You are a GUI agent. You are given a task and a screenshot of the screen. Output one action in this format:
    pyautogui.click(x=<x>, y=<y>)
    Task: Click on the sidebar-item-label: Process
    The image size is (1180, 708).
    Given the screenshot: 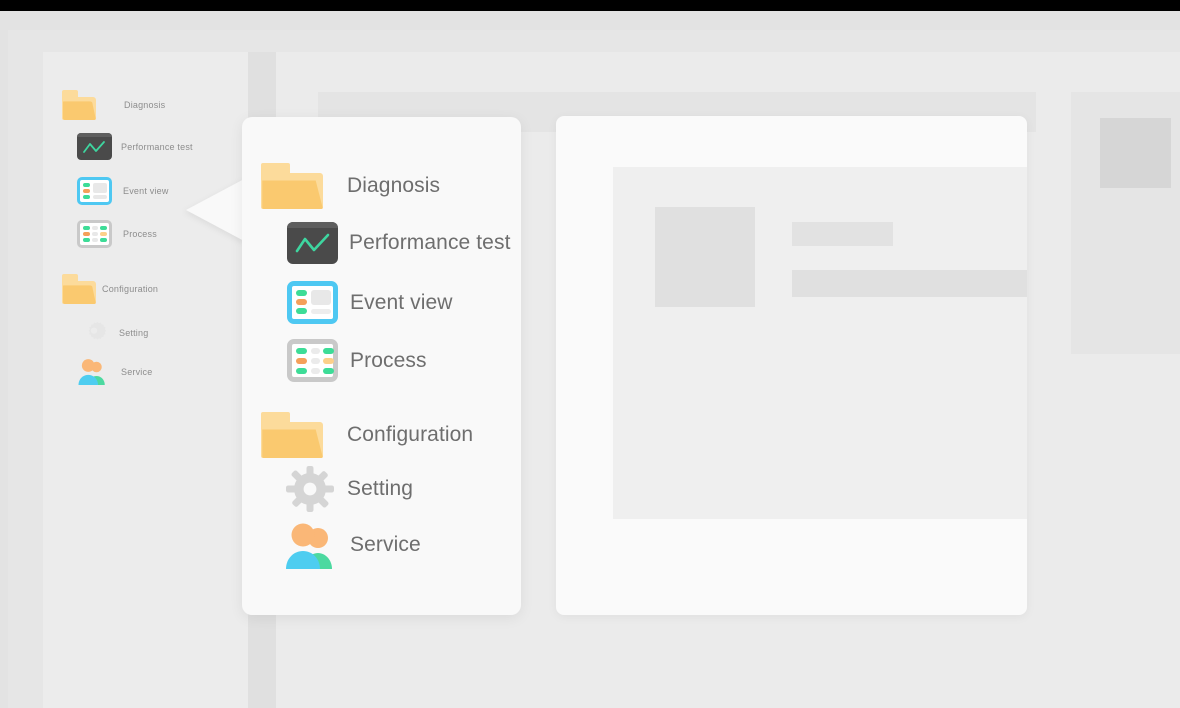 What is the action you would take?
    pyautogui.click(x=140, y=234)
    